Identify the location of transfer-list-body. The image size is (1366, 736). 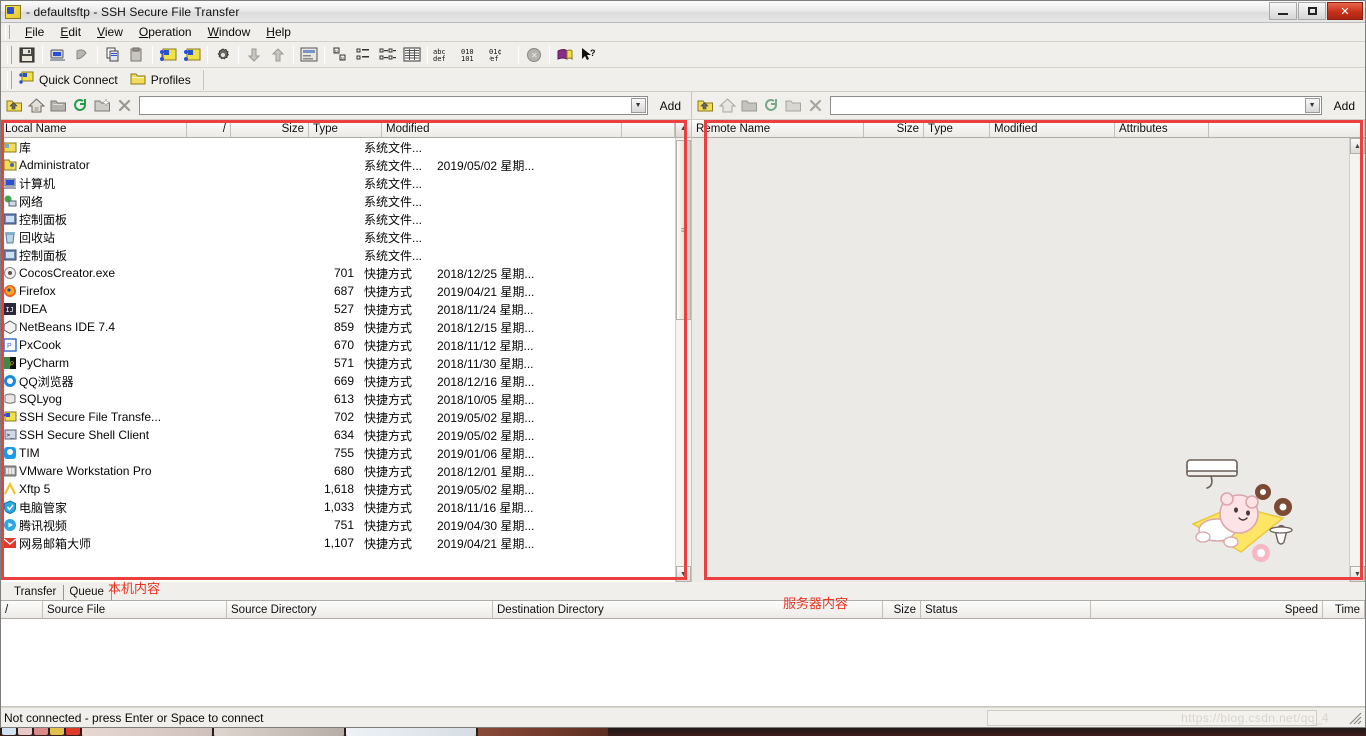
(683, 663).